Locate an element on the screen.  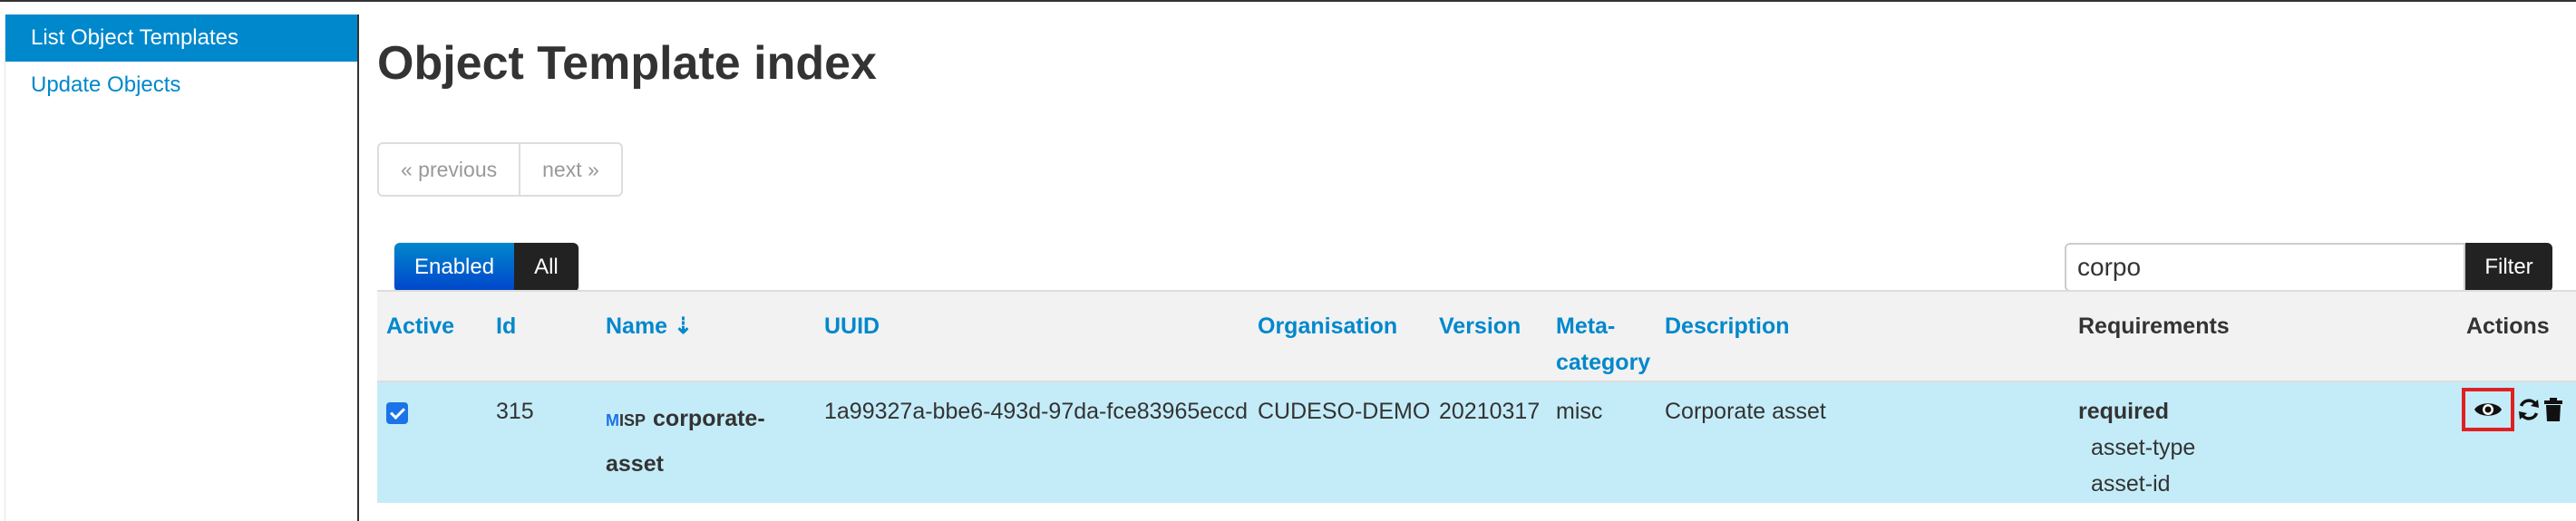
trash-icon is located at coordinates (2553, 409).